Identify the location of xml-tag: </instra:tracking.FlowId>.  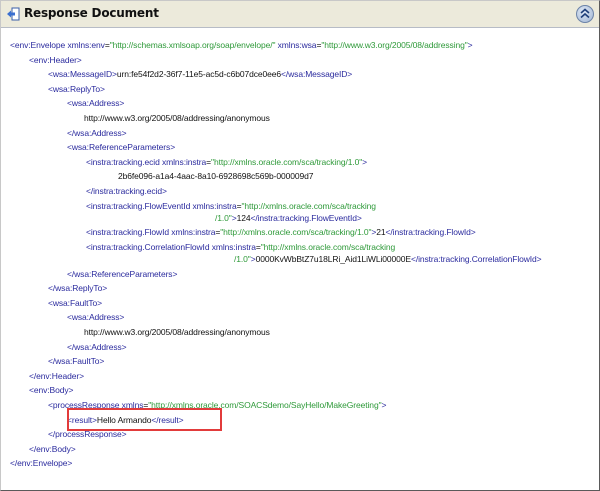
(430, 232).